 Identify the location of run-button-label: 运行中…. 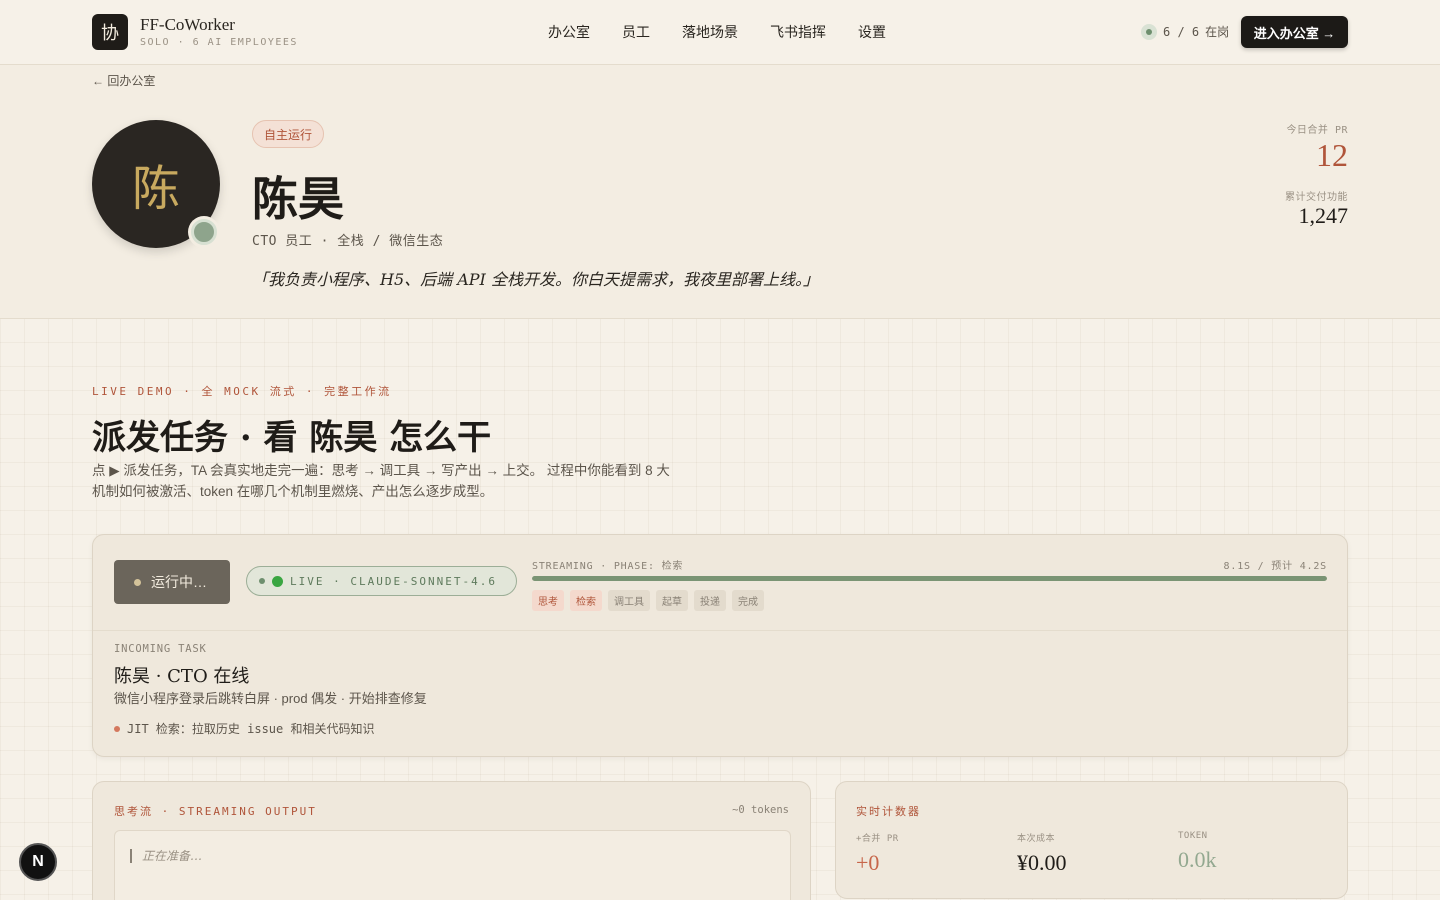
(179, 582).